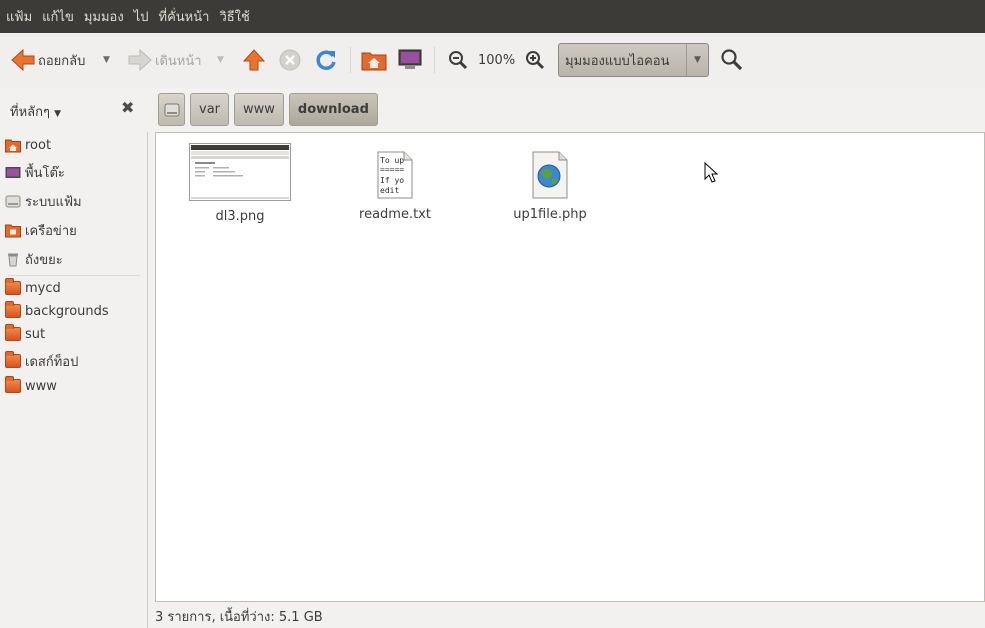 The height and width of the screenshot is (628, 985). What do you see at coordinates (178, 61) in the screenshot?
I see `forward-label: เดินหน้า` at bounding box center [178, 61].